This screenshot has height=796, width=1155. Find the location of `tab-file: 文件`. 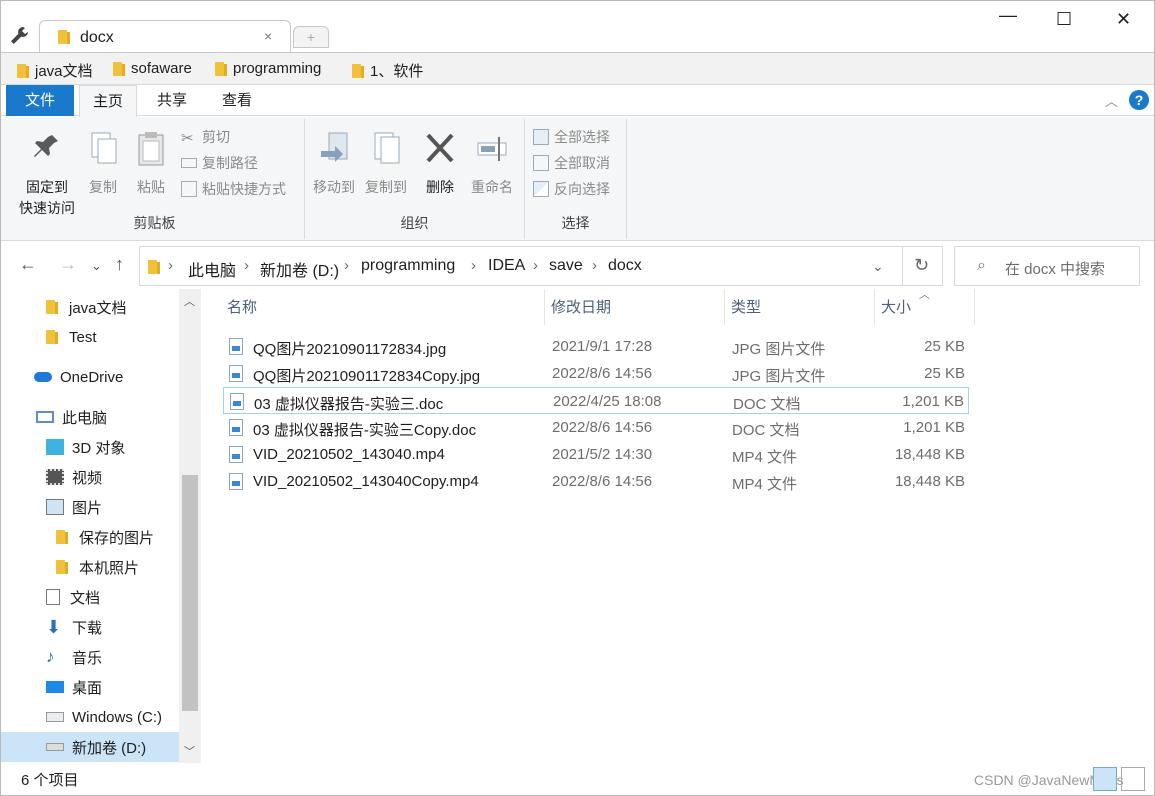

tab-file: 文件 is located at coordinates (40, 100).